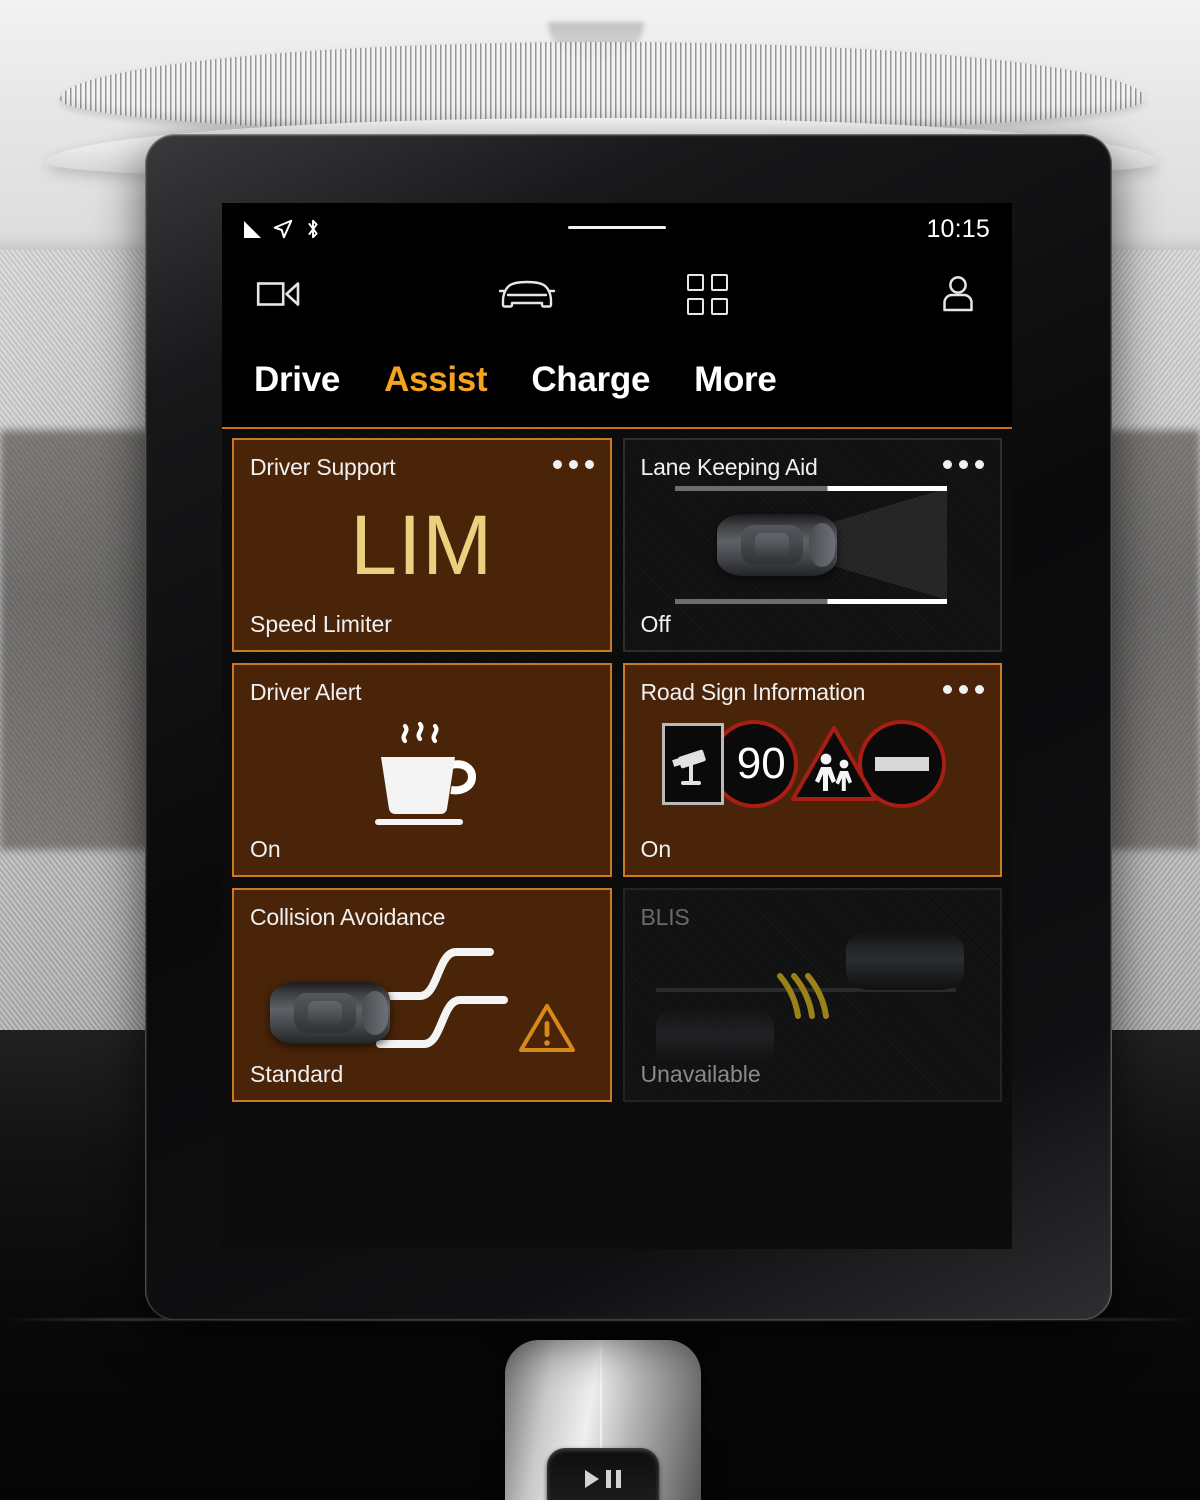 This screenshot has width=1200, height=1500. What do you see at coordinates (655, 624) in the screenshot?
I see `card-status: Off` at bounding box center [655, 624].